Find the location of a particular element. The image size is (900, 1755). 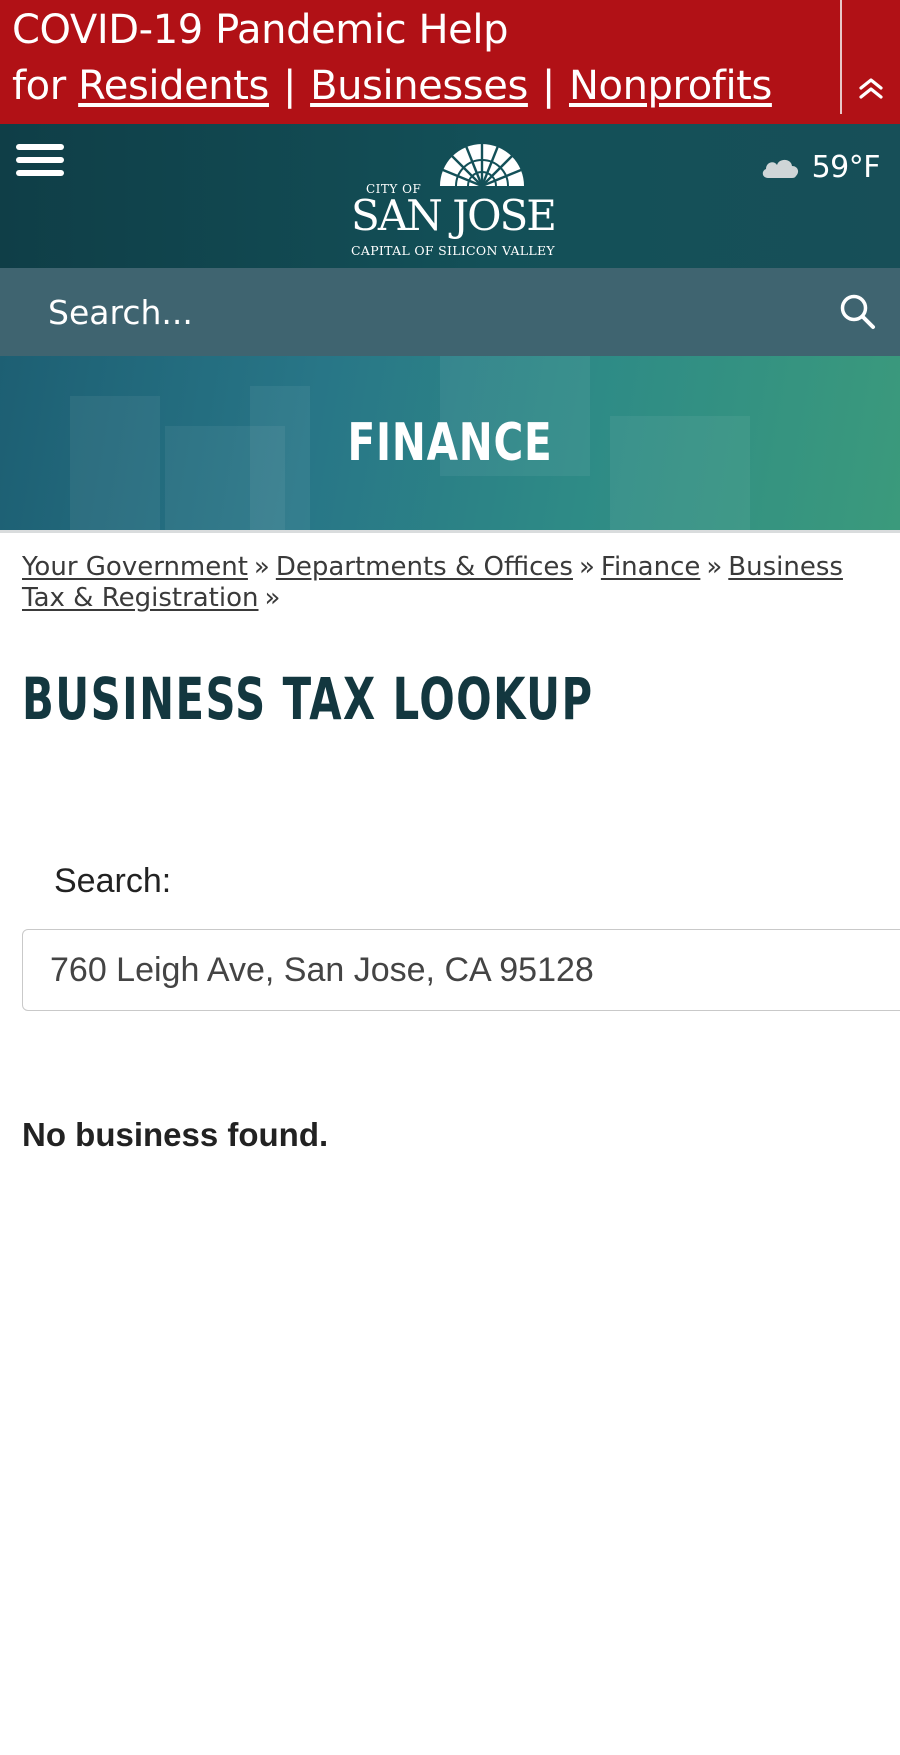

site-search-button is located at coordinates (858, 312).